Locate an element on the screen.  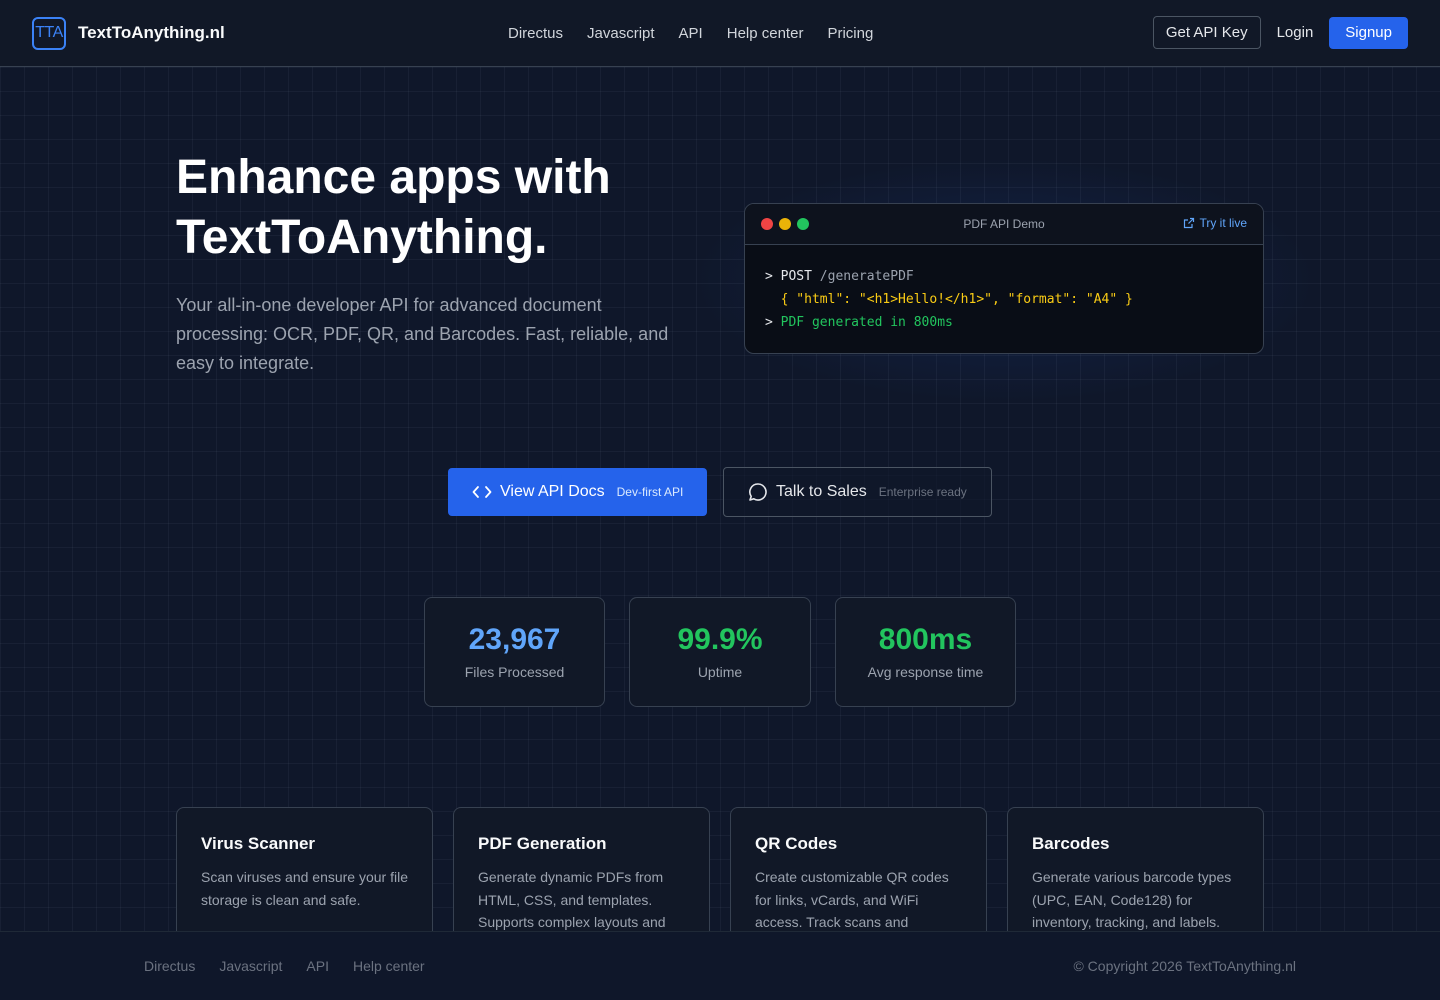
hero-title-line-1: Enhance apps with is located at coordinates (393, 177).